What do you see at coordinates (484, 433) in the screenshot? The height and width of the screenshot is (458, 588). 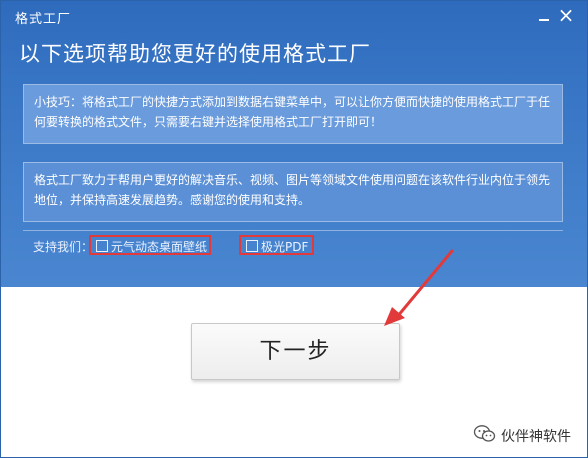 I see `wechat-icon` at bounding box center [484, 433].